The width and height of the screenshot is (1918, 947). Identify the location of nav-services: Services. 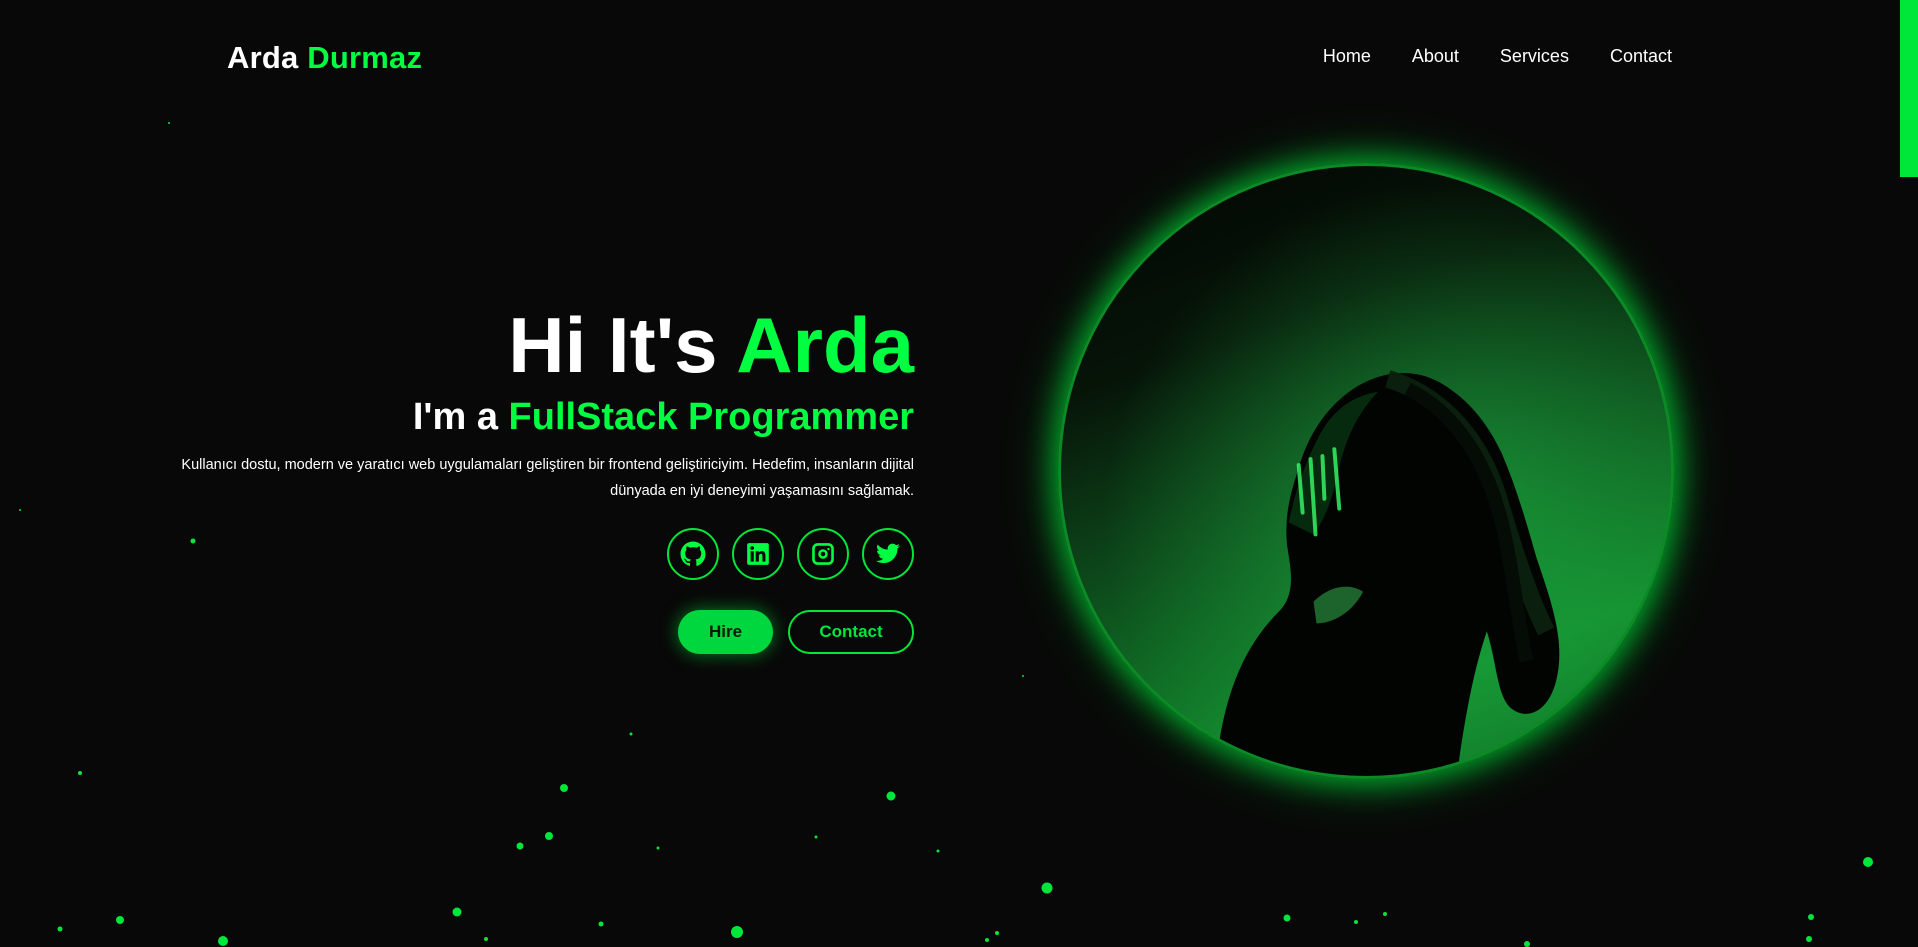
(1534, 56).